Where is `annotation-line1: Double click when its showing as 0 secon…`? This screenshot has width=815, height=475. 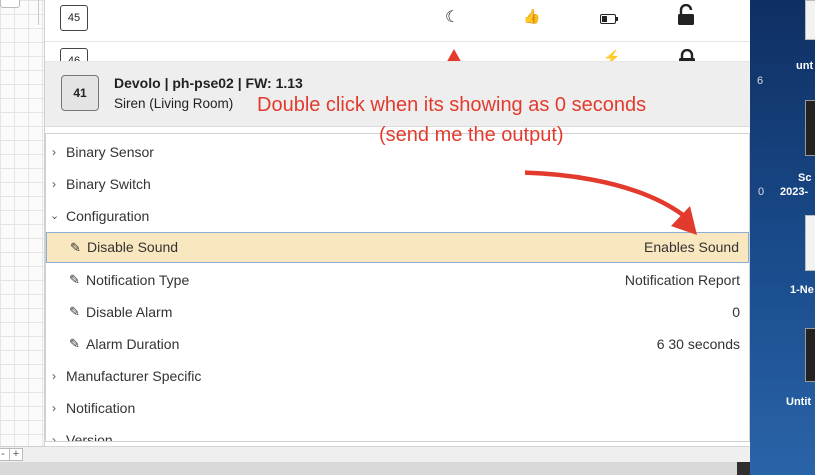 annotation-line1: Double click when its showing as 0 secon… is located at coordinates (452, 105).